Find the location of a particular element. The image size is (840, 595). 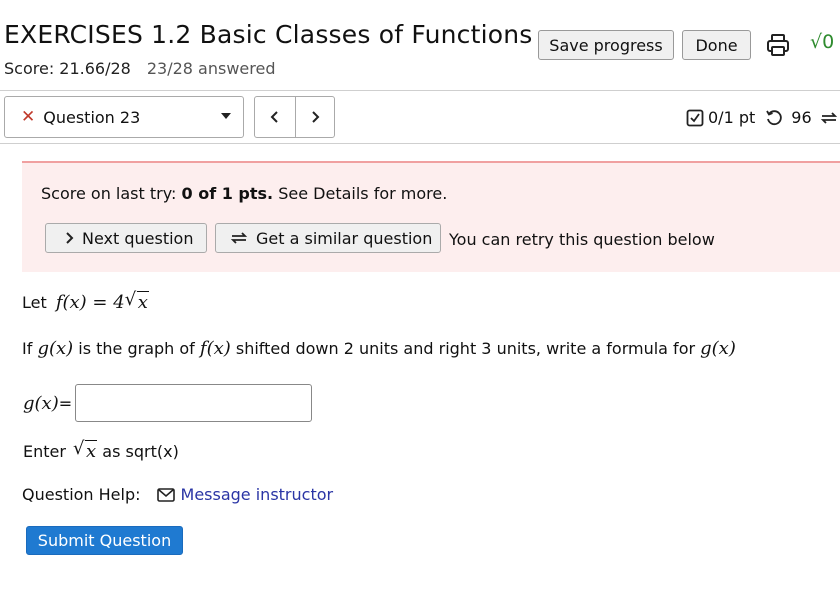

f-of-x: f(x) is located at coordinates (215, 348).